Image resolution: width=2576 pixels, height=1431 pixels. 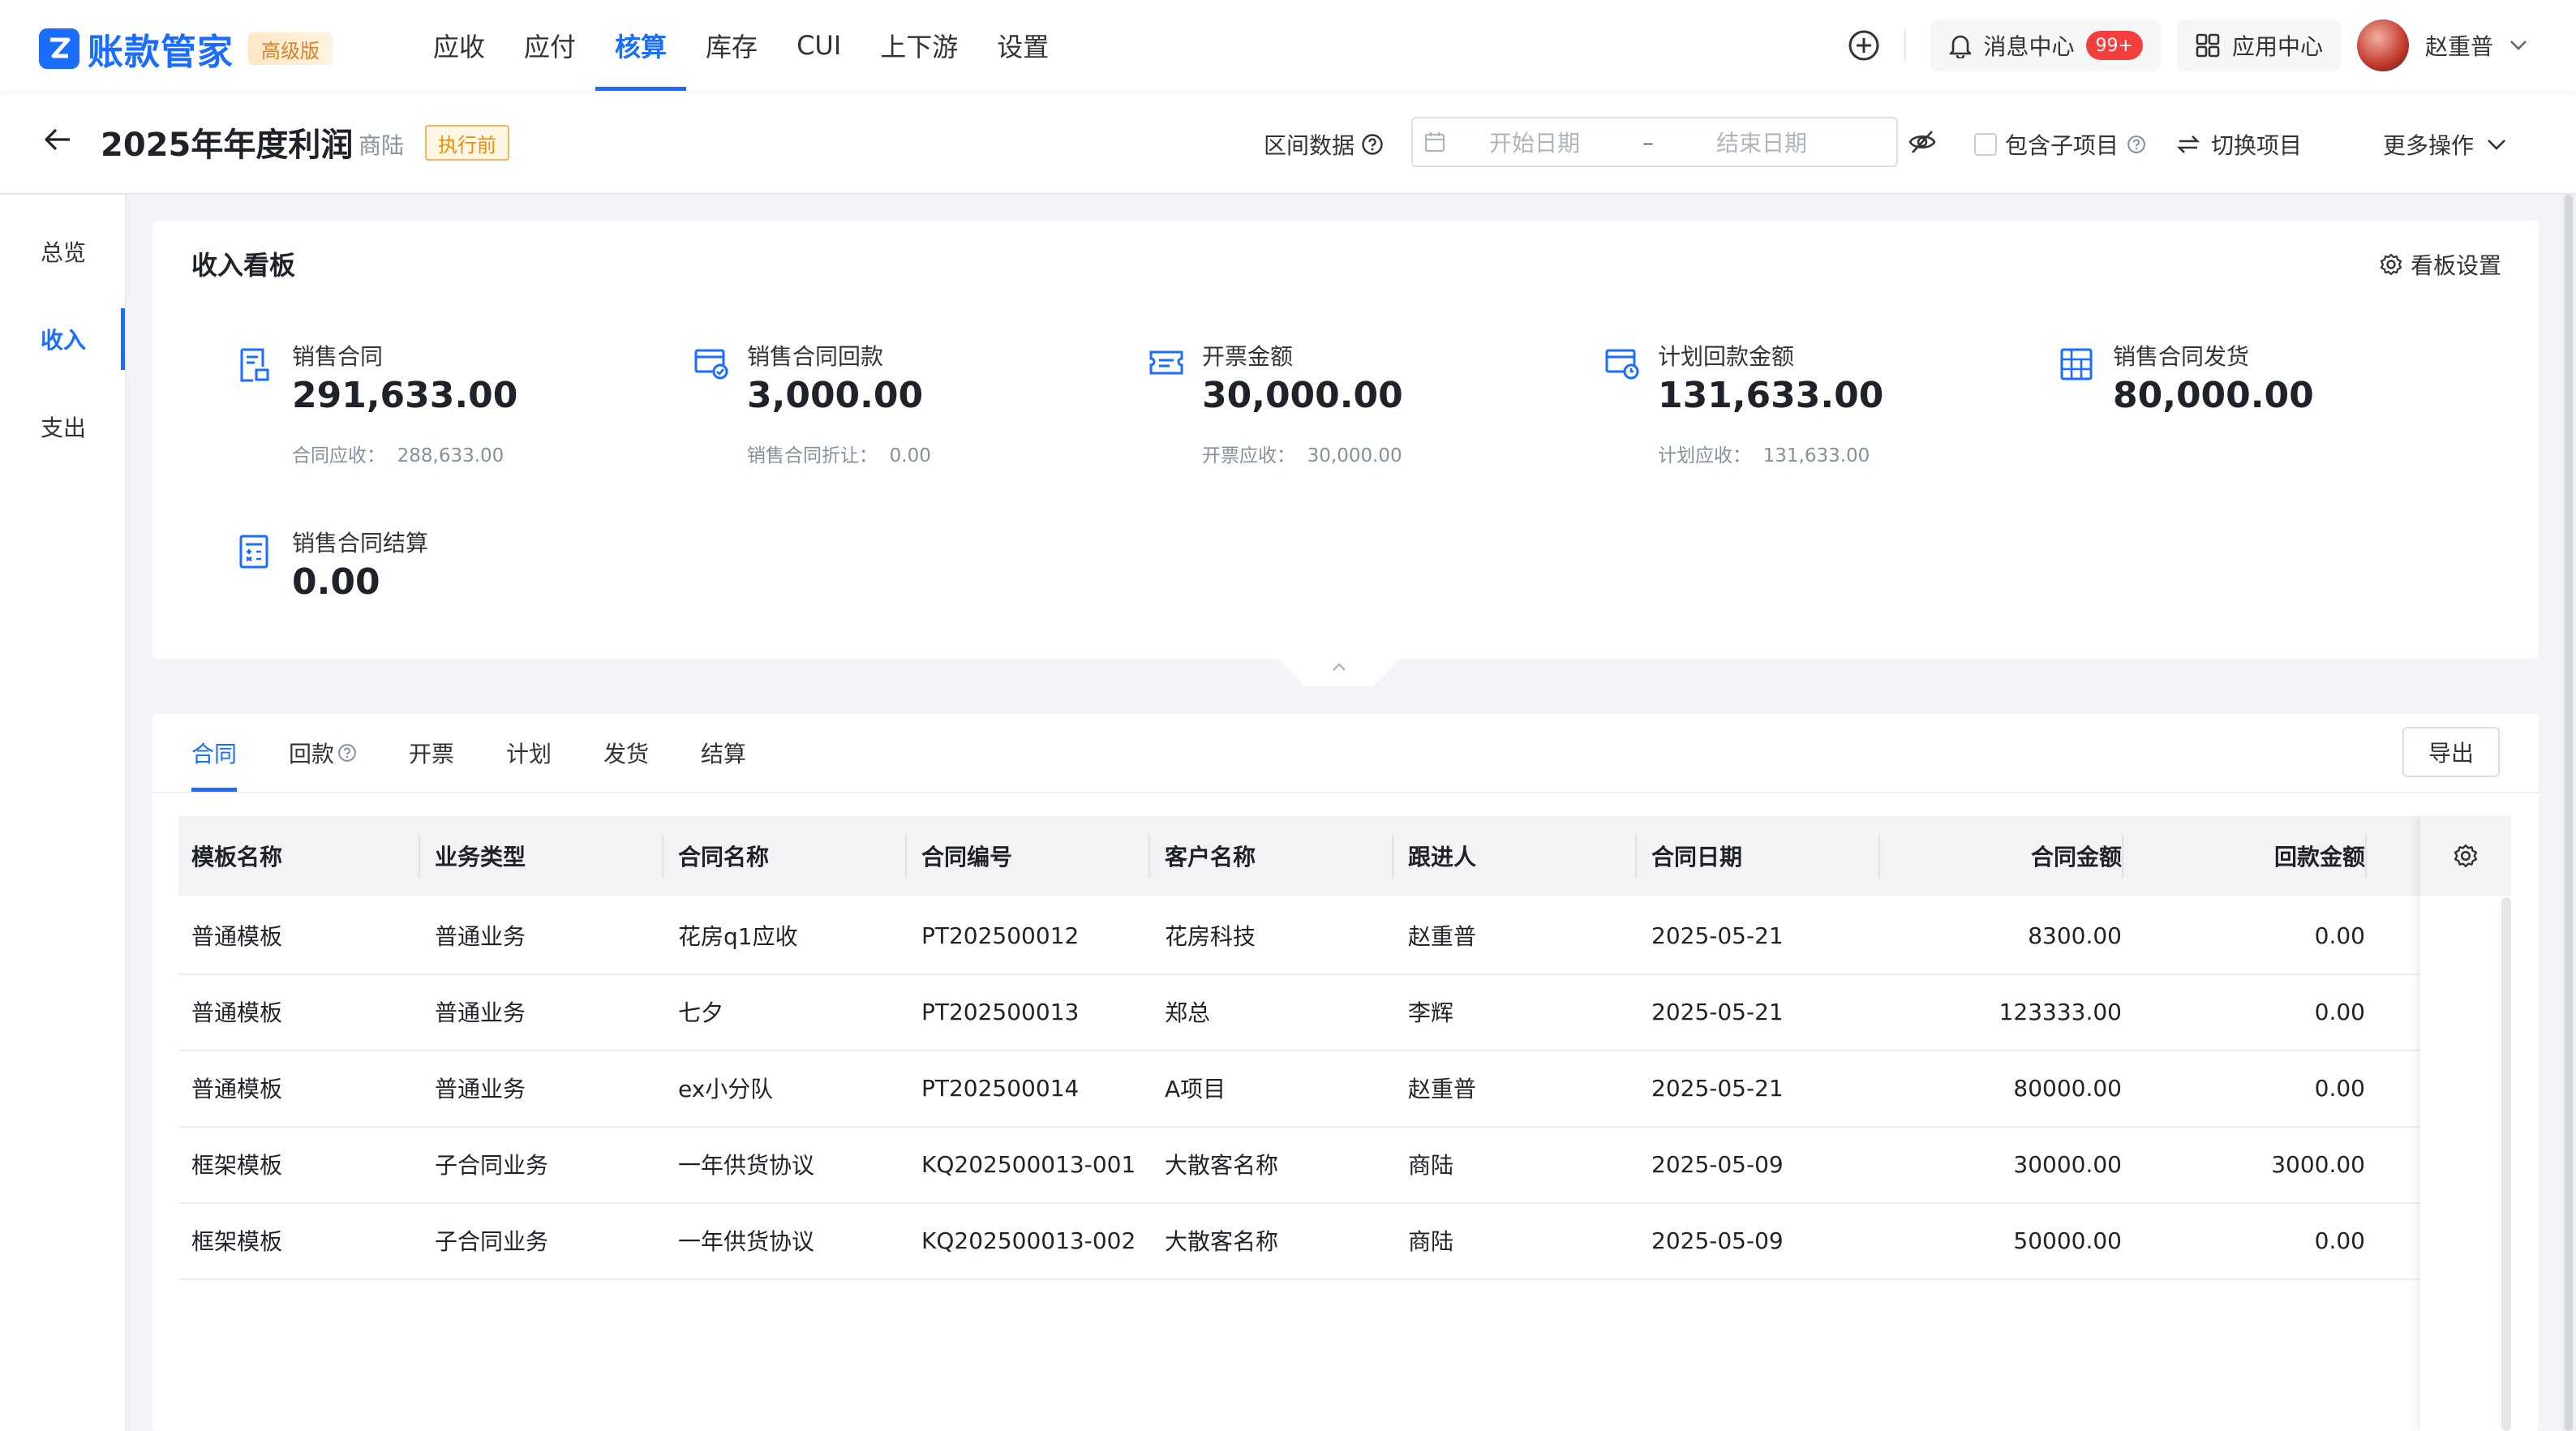 I want to click on column-header: 业务类型, so click(x=548, y=856).